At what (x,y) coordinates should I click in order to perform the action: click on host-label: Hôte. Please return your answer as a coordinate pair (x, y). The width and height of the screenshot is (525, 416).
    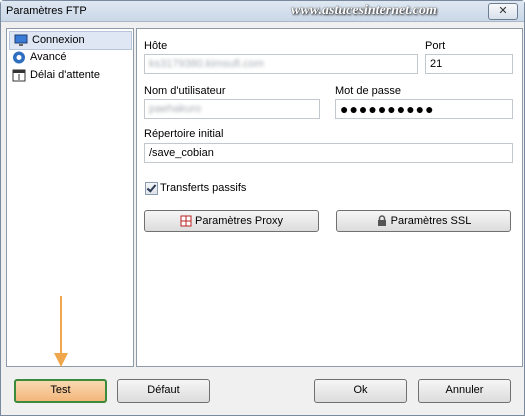
    Looking at the image, I should click on (156, 46).